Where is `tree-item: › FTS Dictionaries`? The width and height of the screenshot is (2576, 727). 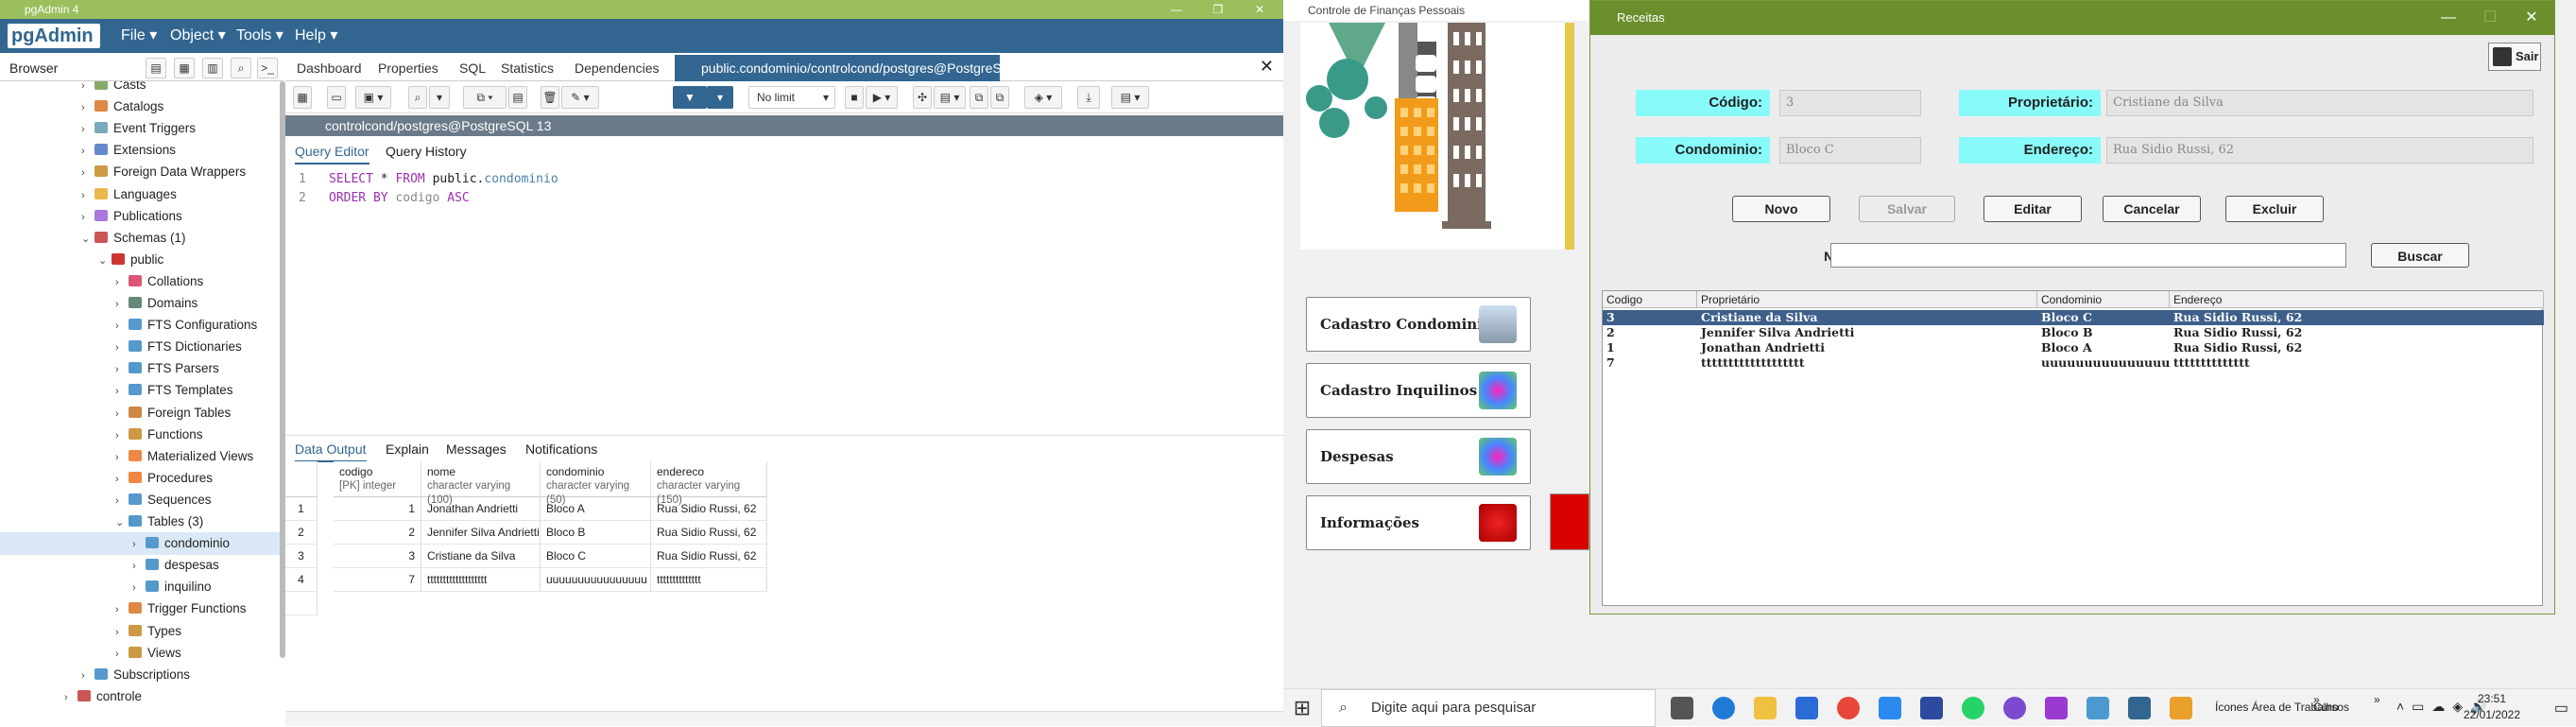
tree-item: › FTS Dictionaries is located at coordinates (140, 347).